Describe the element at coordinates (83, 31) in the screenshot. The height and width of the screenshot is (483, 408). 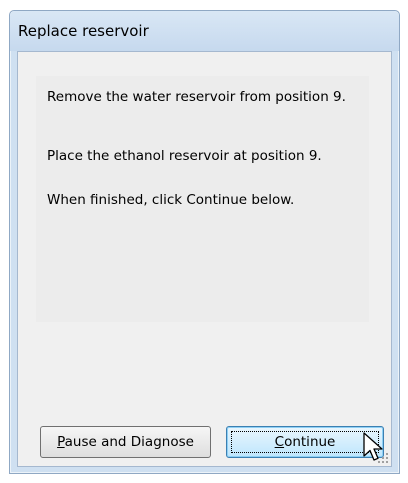
I see `dialog-title: Replace reservoir` at that location.